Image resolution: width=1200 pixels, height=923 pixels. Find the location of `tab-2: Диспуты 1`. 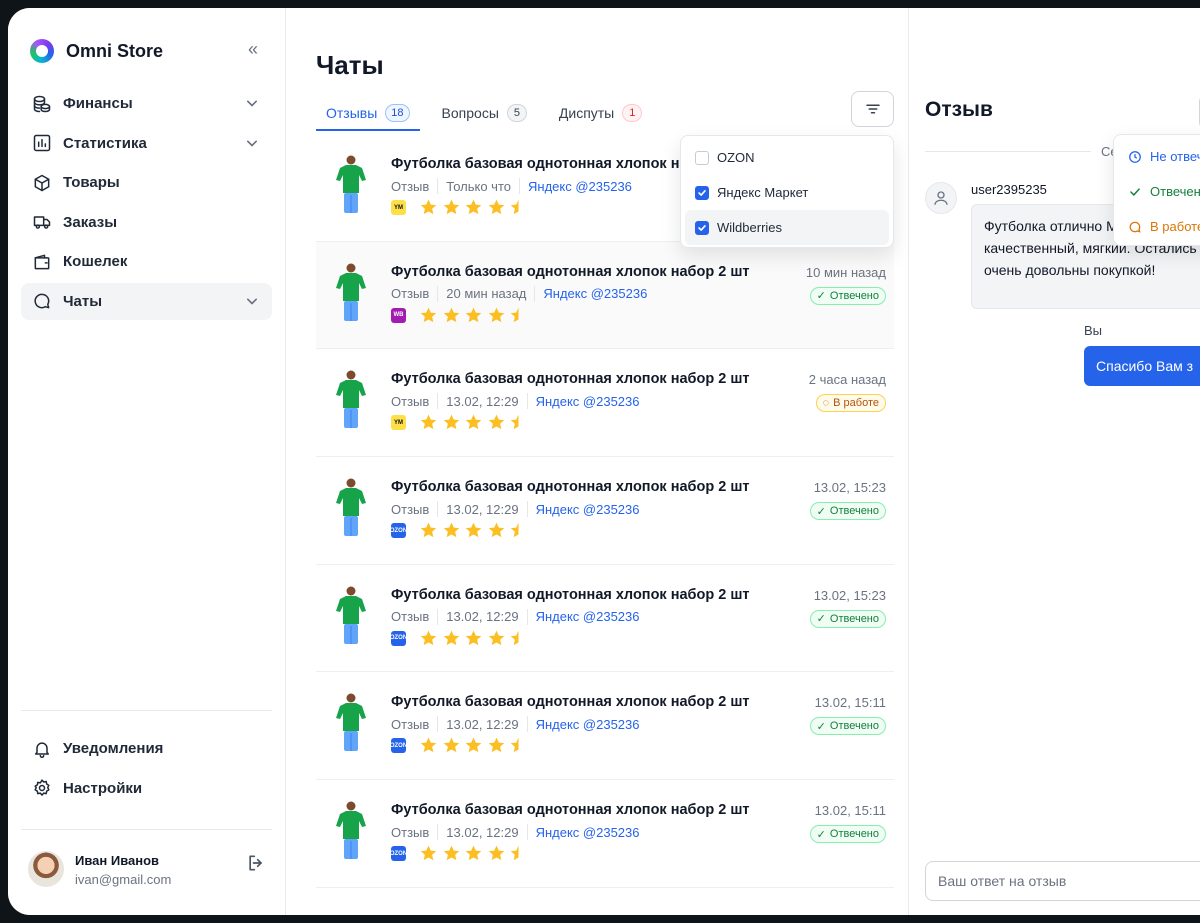

tab-2: Диспуты 1 is located at coordinates (600, 113).